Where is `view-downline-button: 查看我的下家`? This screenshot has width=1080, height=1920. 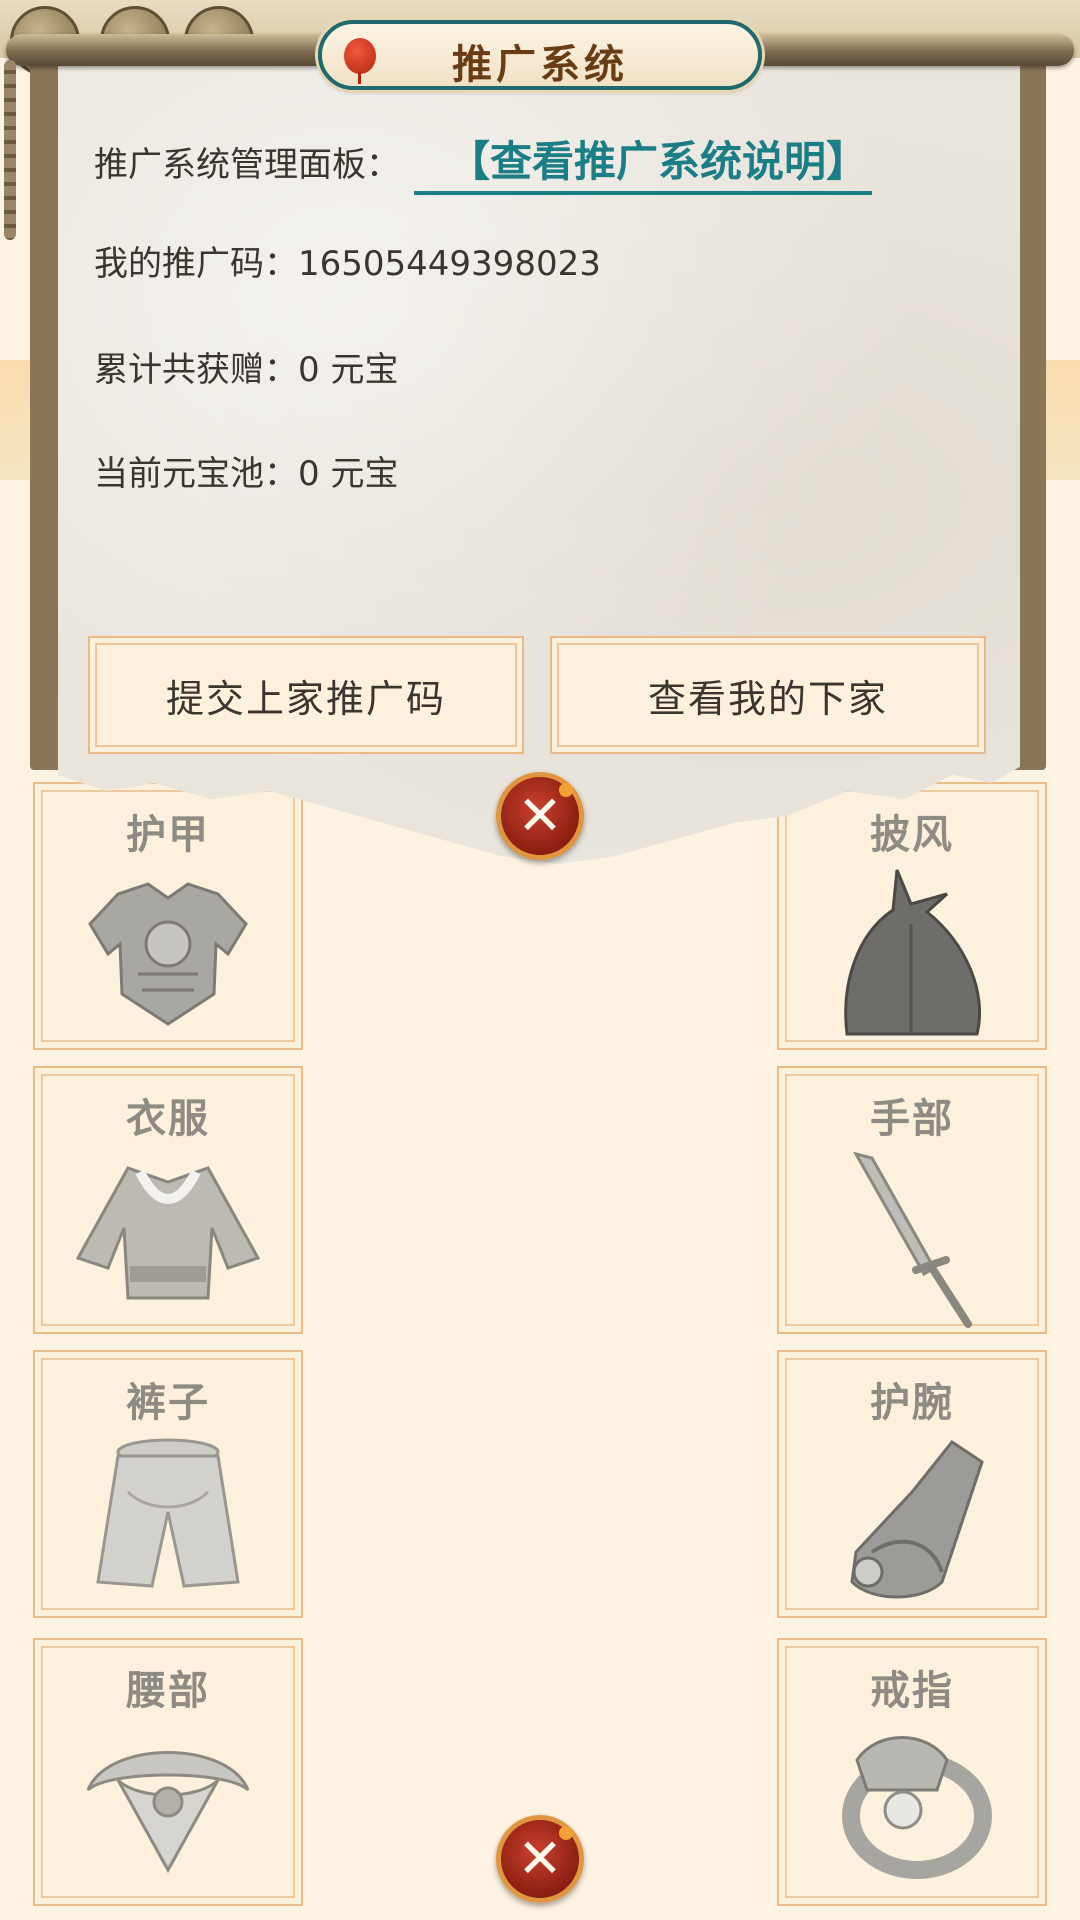
view-downline-button: 查看我的下家 is located at coordinates (768, 695).